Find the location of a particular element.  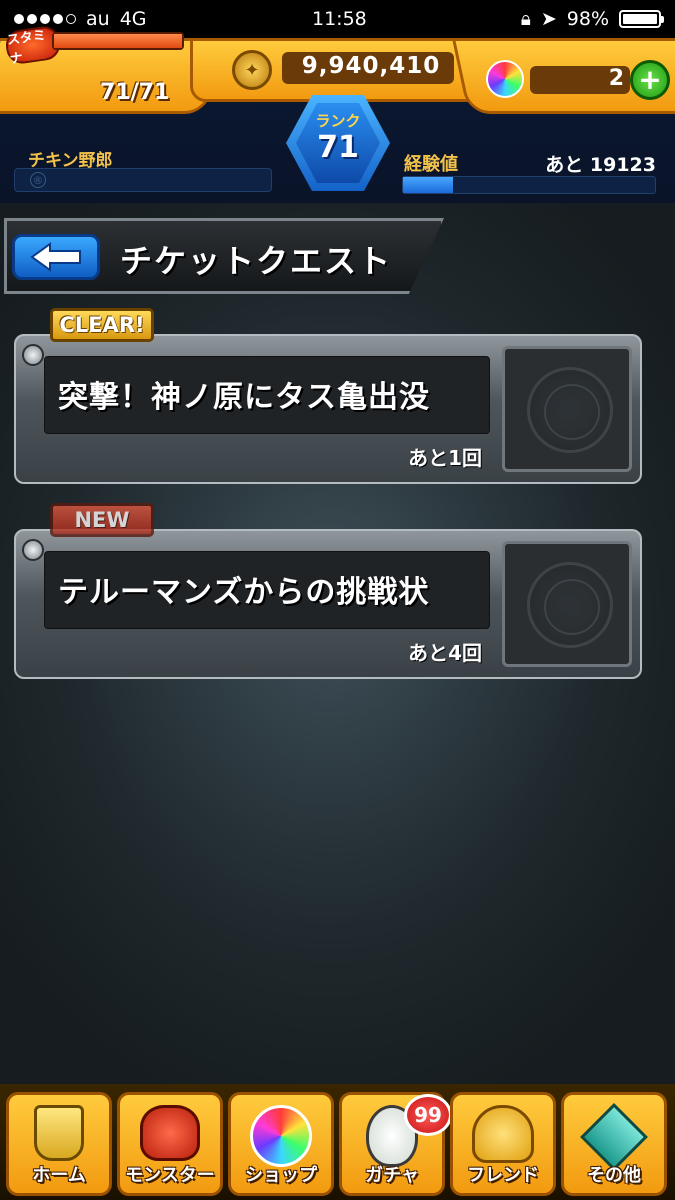

registered-icon: ® is located at coordinates (38, 180).